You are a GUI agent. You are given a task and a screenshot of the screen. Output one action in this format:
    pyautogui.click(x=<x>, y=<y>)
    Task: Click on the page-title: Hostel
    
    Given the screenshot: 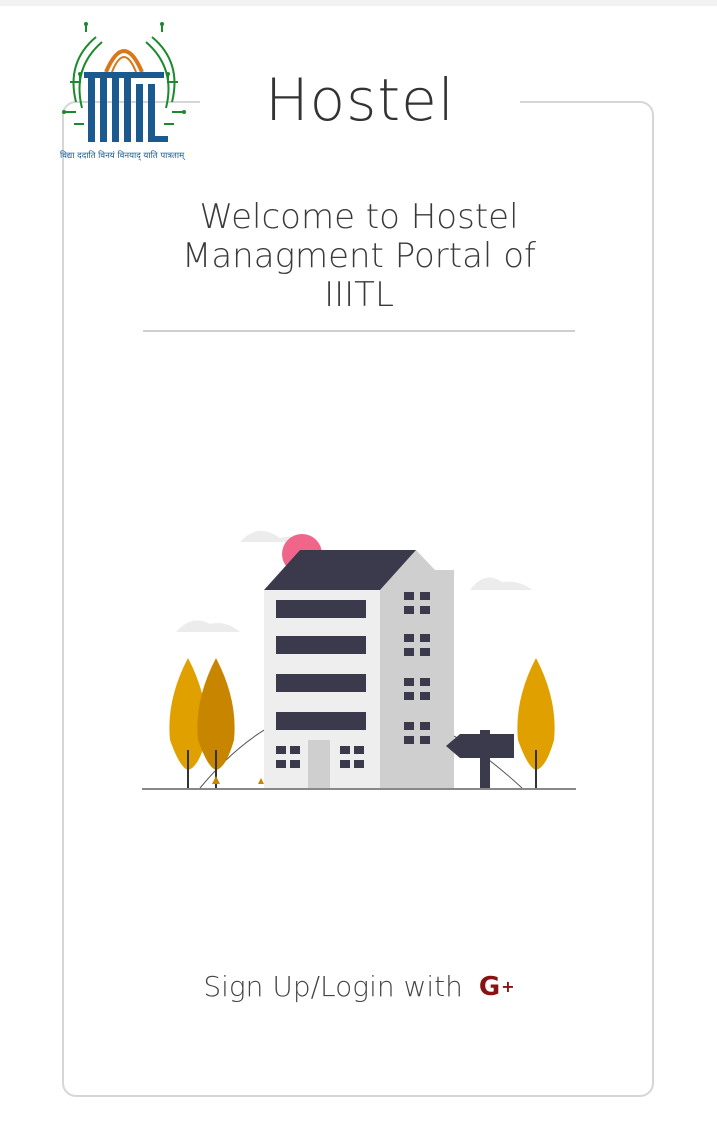 What is the action you would take?
    pyautogui.click(x=360, y=100)
    